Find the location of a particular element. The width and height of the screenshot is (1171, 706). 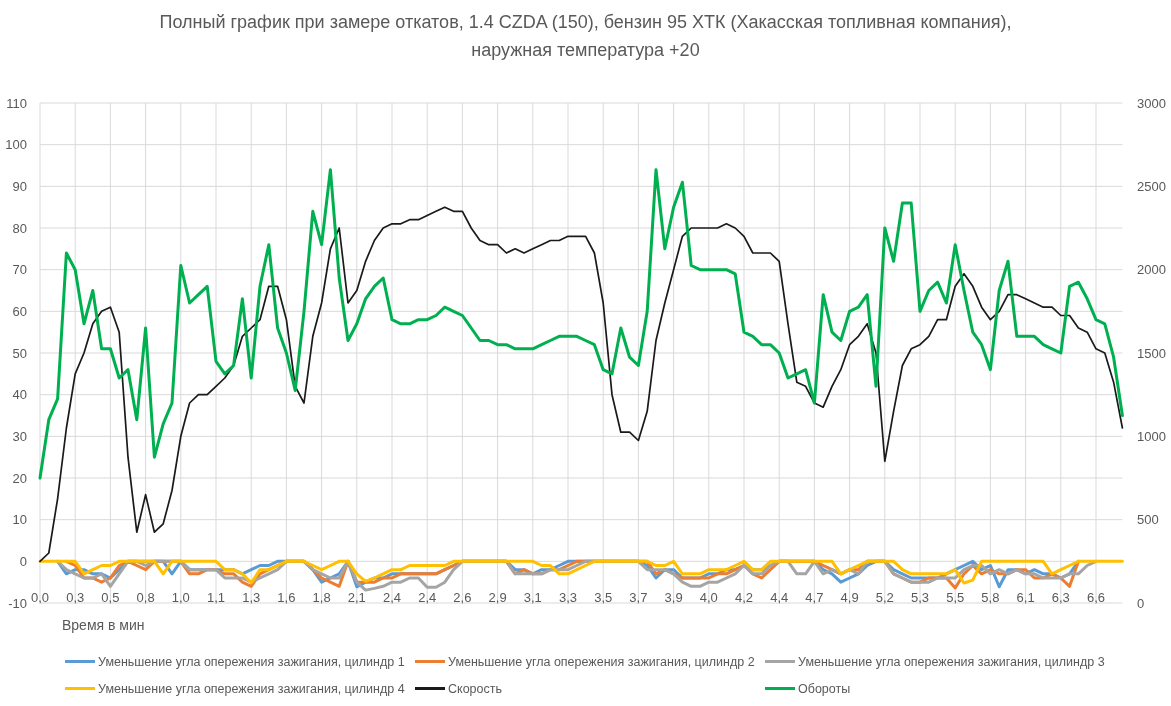

axis-tick-label: 5,5 is located at coordinates (955, 597).